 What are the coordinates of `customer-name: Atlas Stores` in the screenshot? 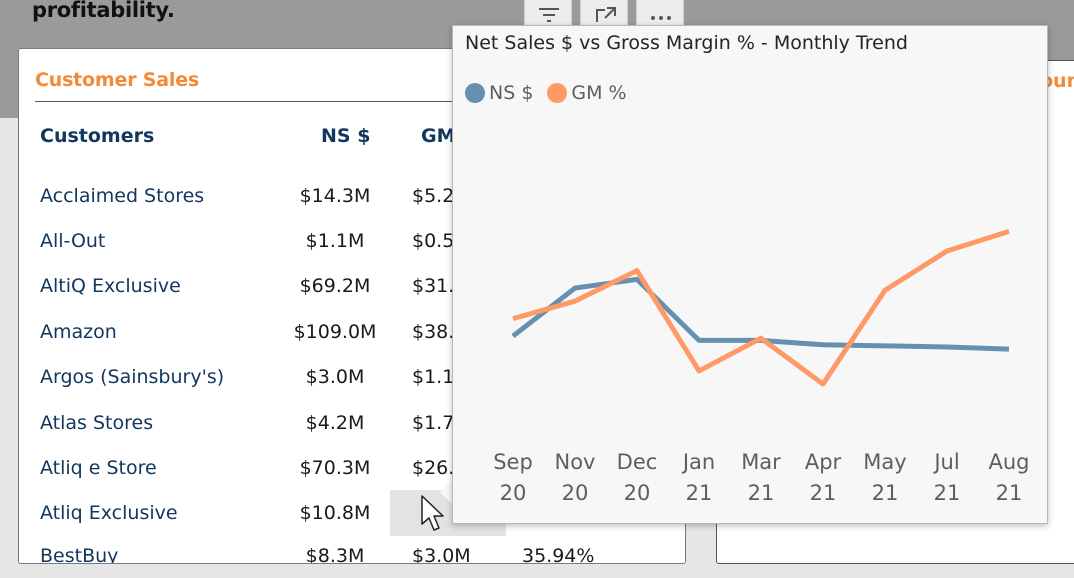 It's located at (97, 423).